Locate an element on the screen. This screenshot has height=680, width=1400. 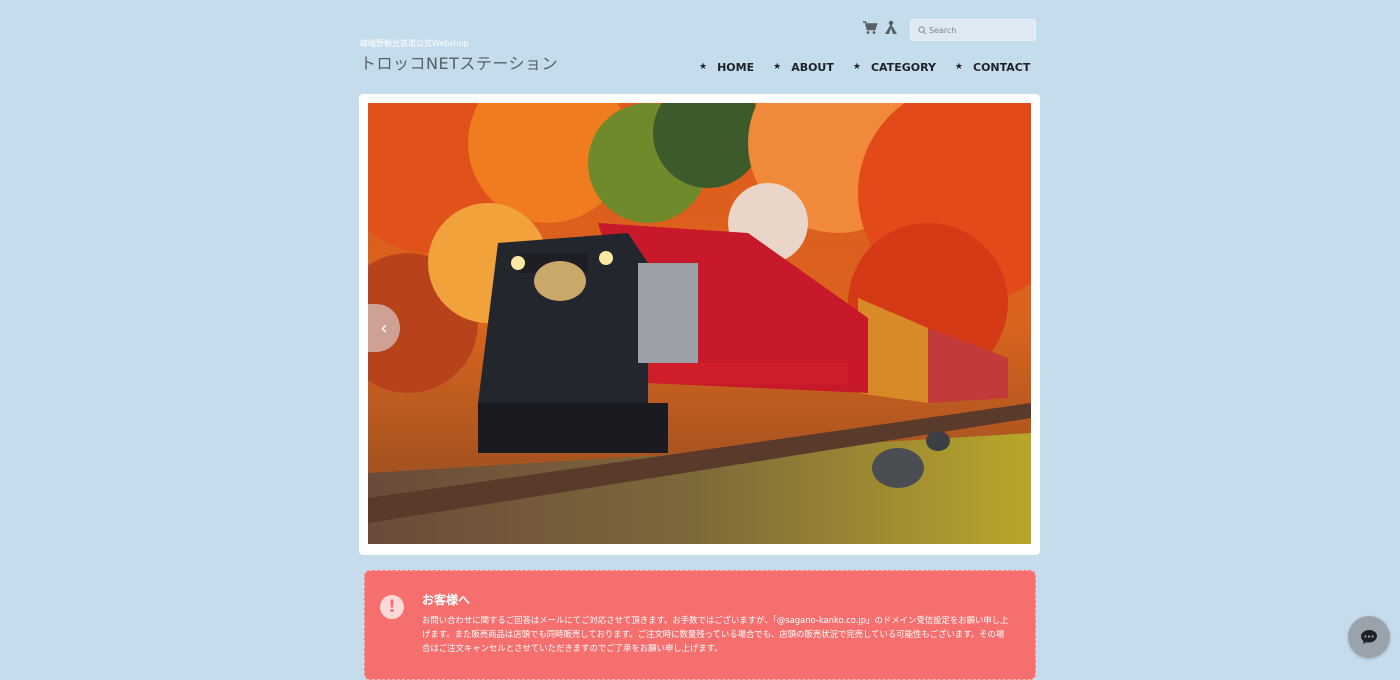
site-tagline: 嵯峨野観光鉄道公式Webshop is located at coordinates (414, 43).